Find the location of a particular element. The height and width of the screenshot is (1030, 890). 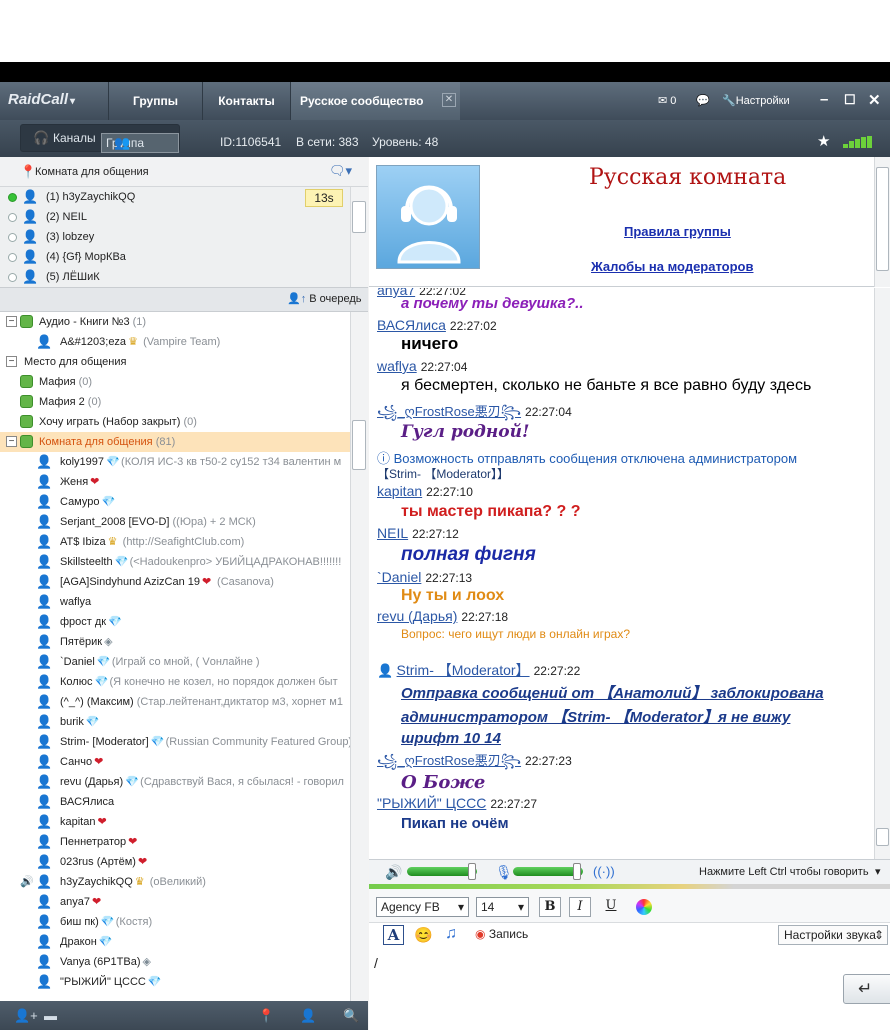

channel-item: − Аудио - Книги №3 (1) is located at coordinates (175, 322).